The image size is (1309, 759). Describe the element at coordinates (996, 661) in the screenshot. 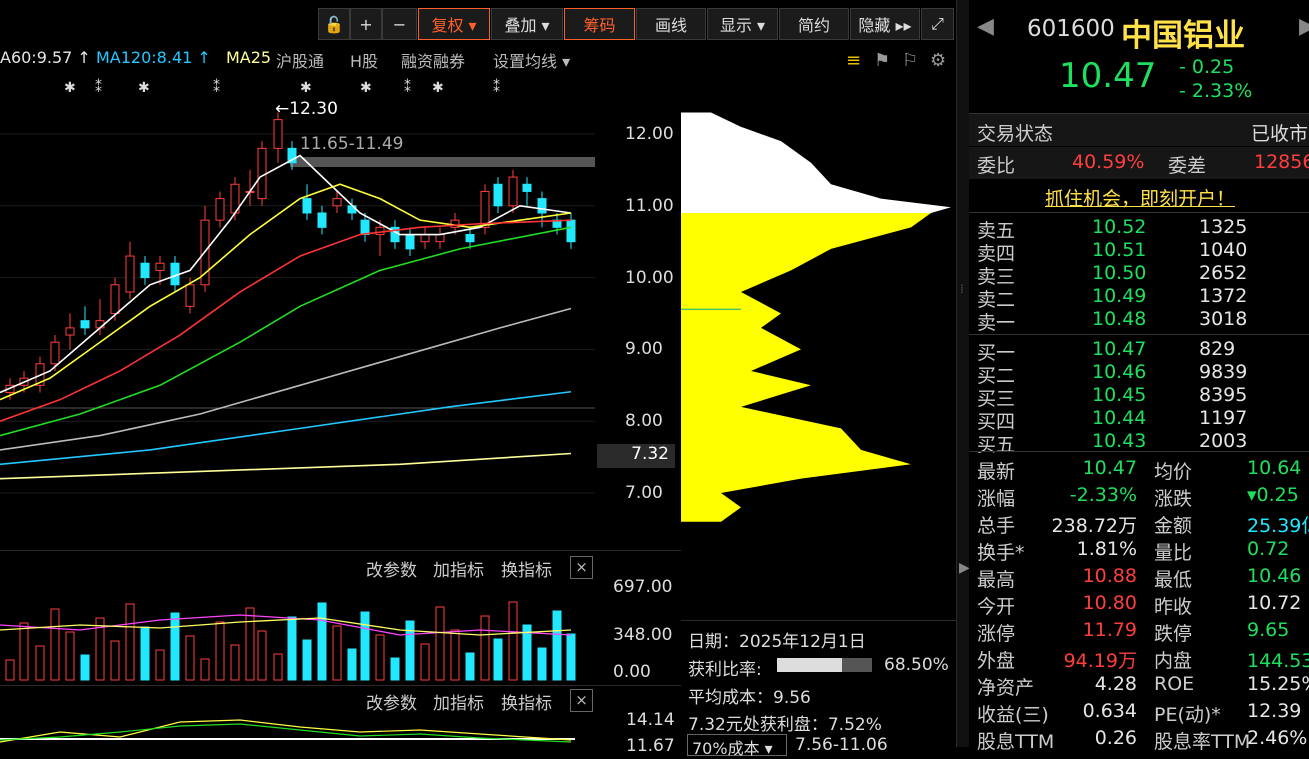

I see `stat-label: 外盘` at that location.